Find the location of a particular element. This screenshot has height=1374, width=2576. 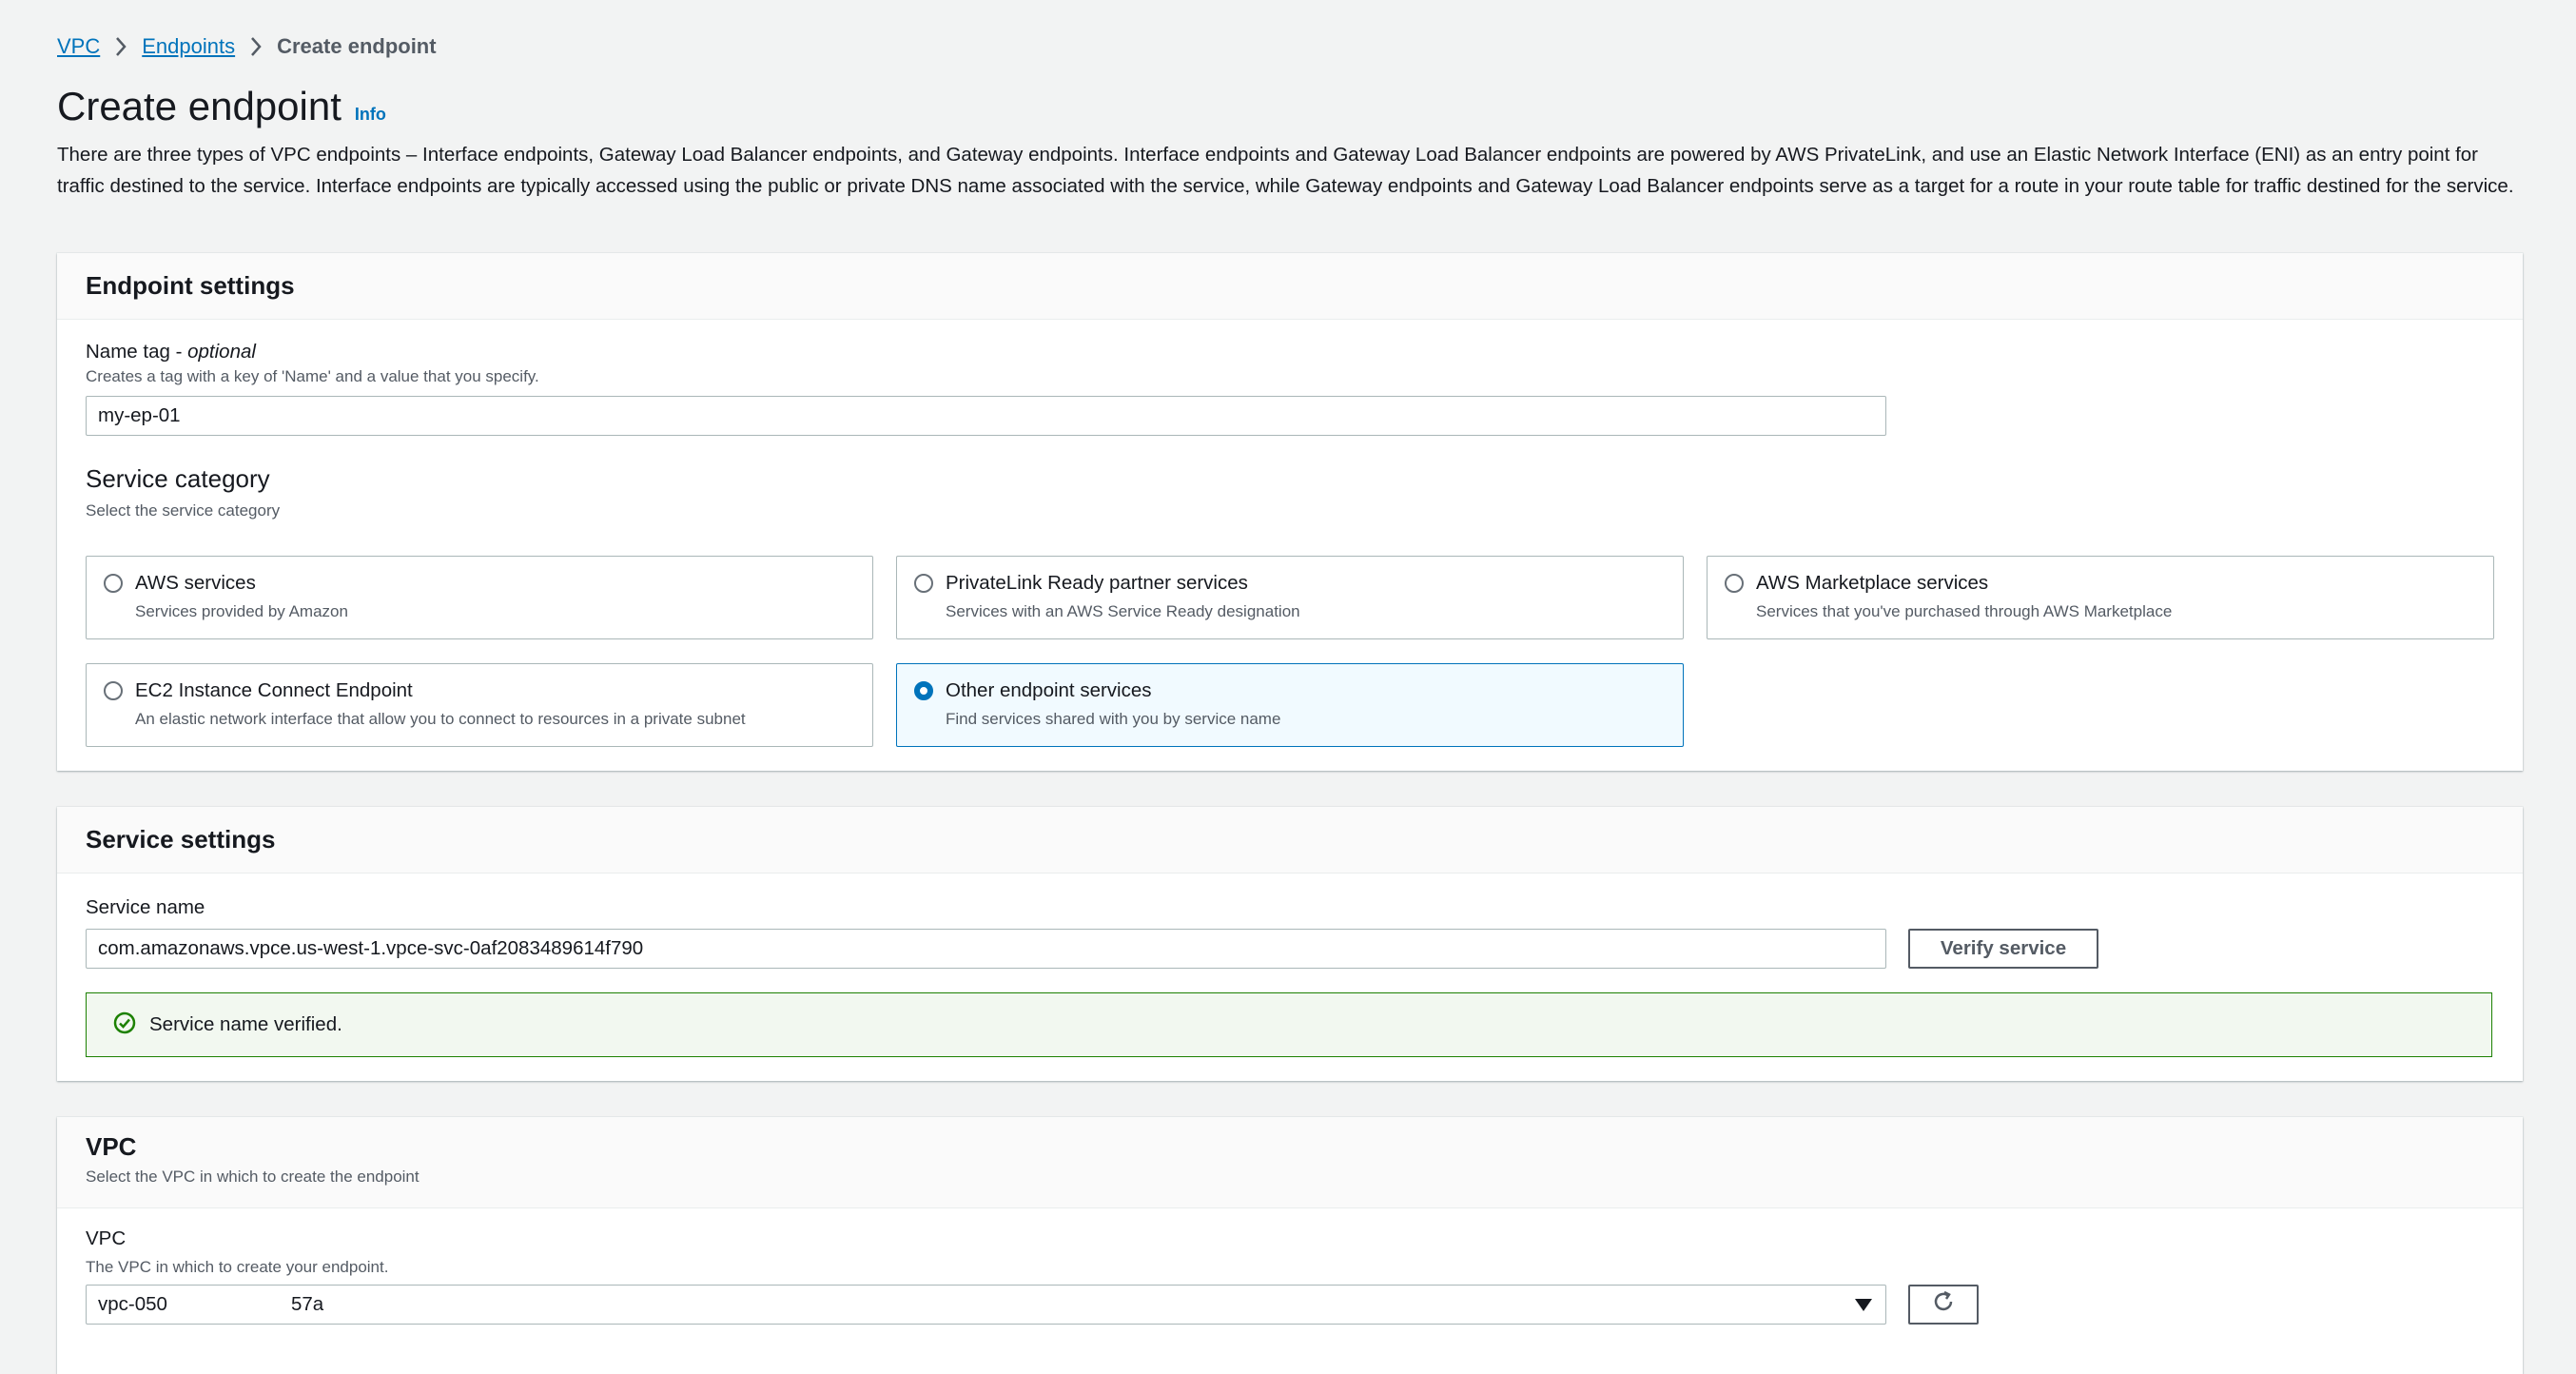

breadcrumb: VPC Endpoints Create endpoint is located at coordinates (247, 47).